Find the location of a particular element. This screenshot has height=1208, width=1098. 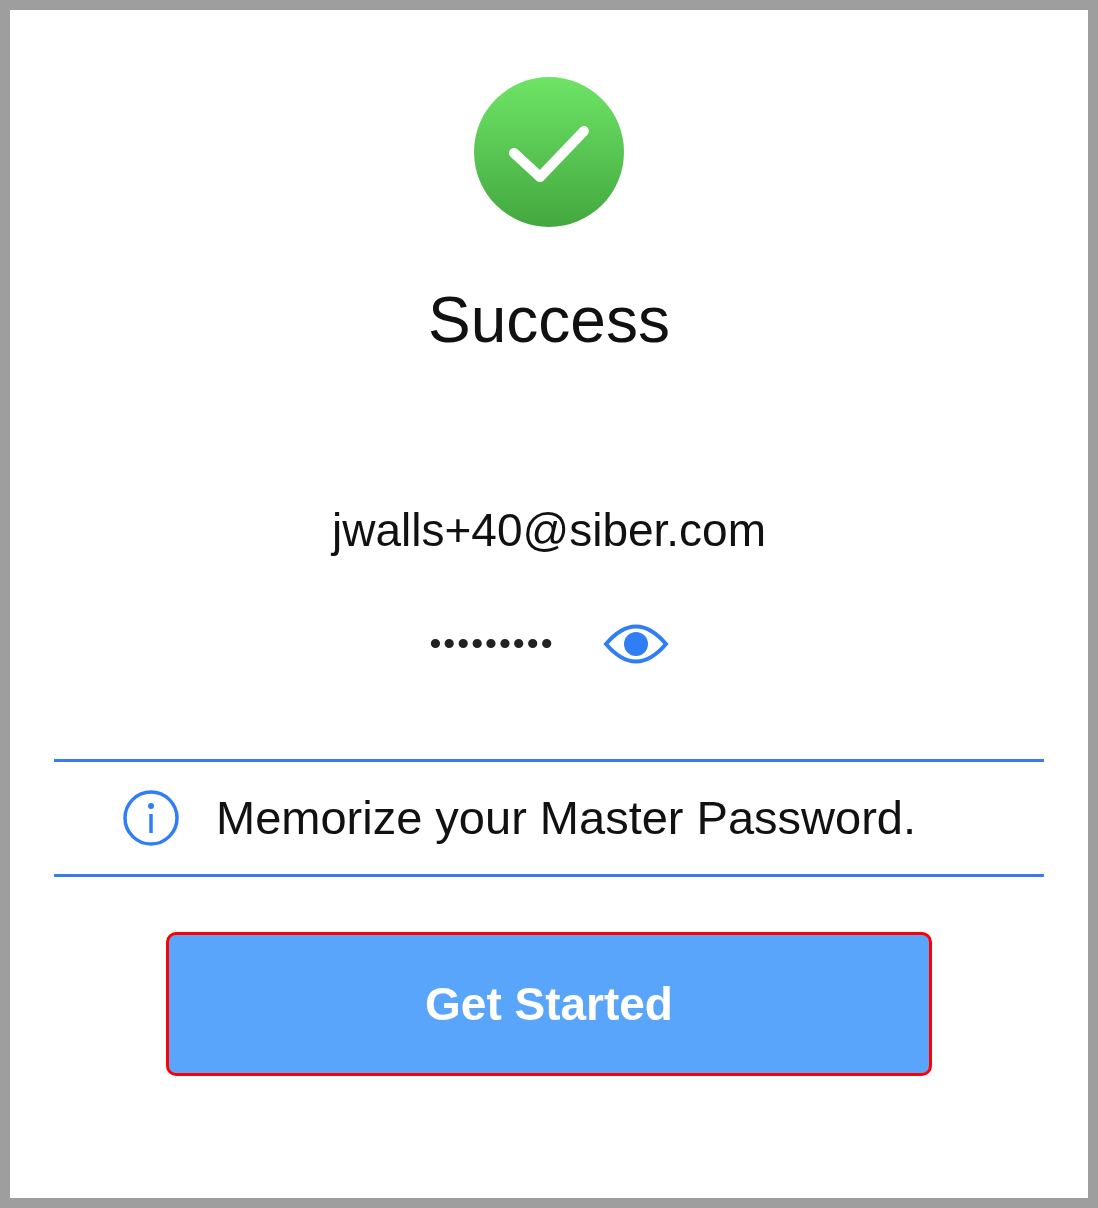

get-started-button: Get Started is located at coordinates (549, 1003).